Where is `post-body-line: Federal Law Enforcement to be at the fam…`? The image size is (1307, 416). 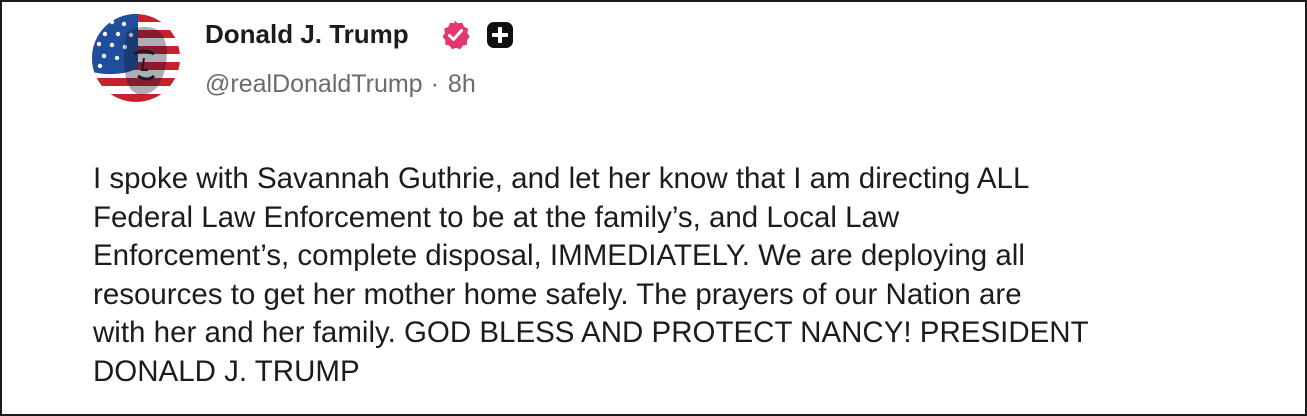
post-body-line: Federal Law Enforcement to be at the fam… is located at coordinates (496, 217).